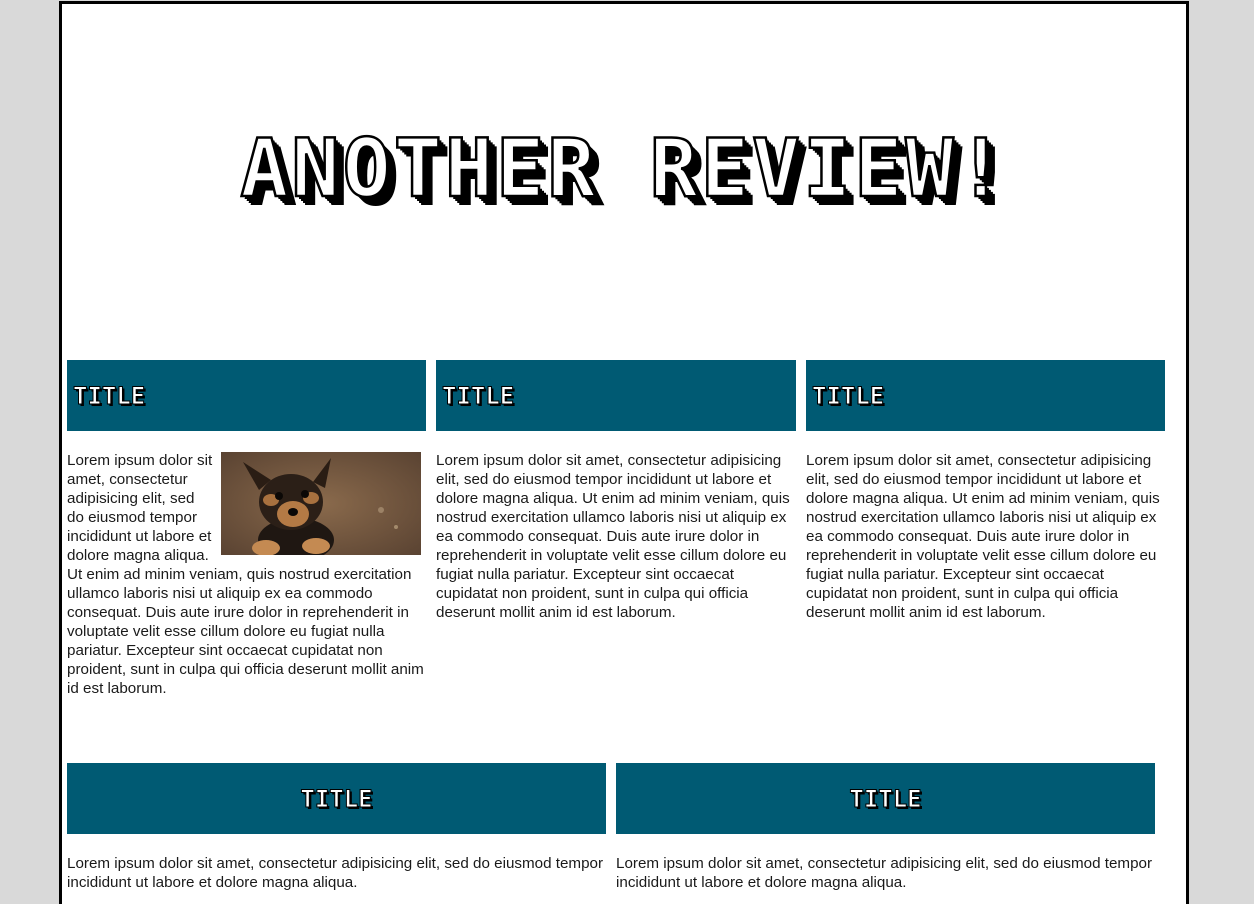 The height and width of the screenshot is (904, 1254). What do you see at coordinates (321, 503) in the screenshot?
I see `puppy-photo` at bounding box center [321, 503].